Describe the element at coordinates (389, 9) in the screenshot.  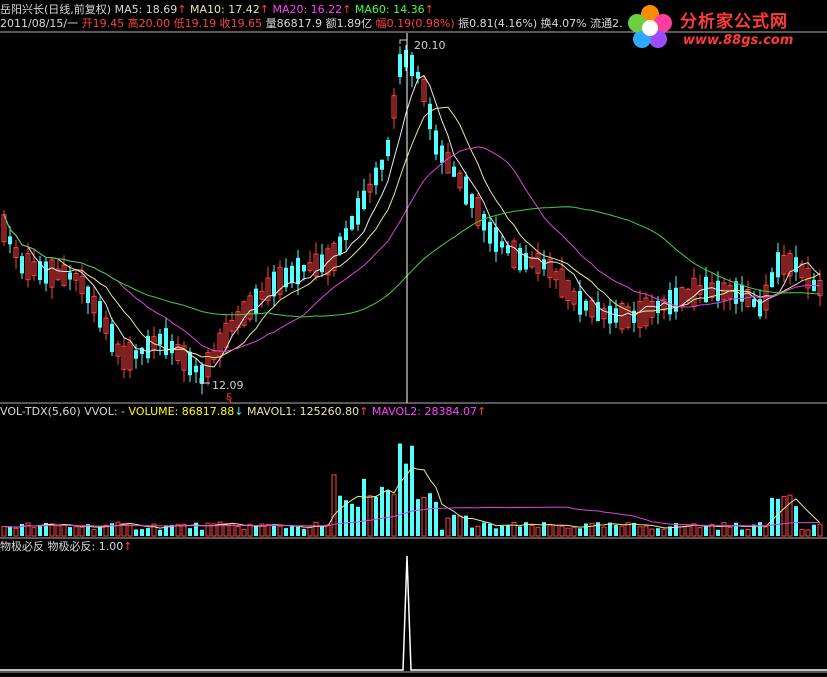
I see `ma60-value: MA60: 14.36` at that location.